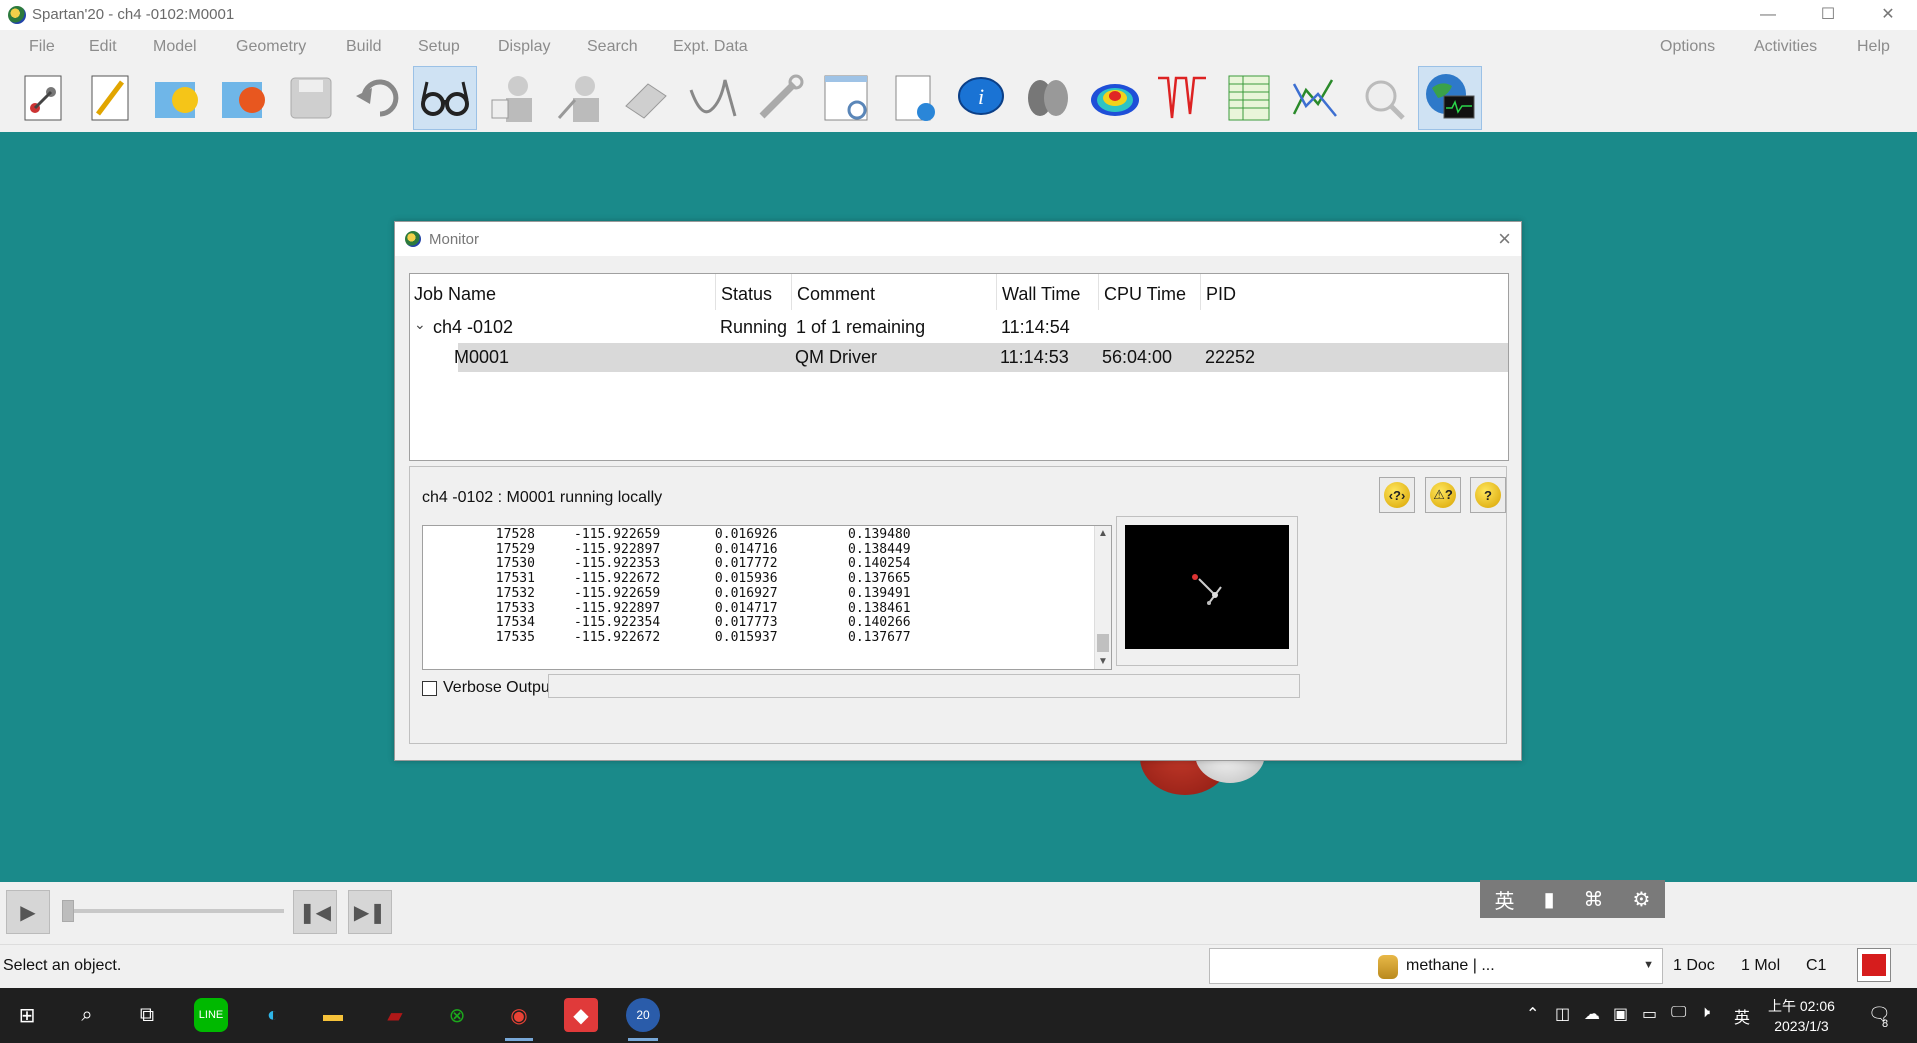 The image size is (1917, 1043). I want to click on monitor-button, so click(1450, 98).